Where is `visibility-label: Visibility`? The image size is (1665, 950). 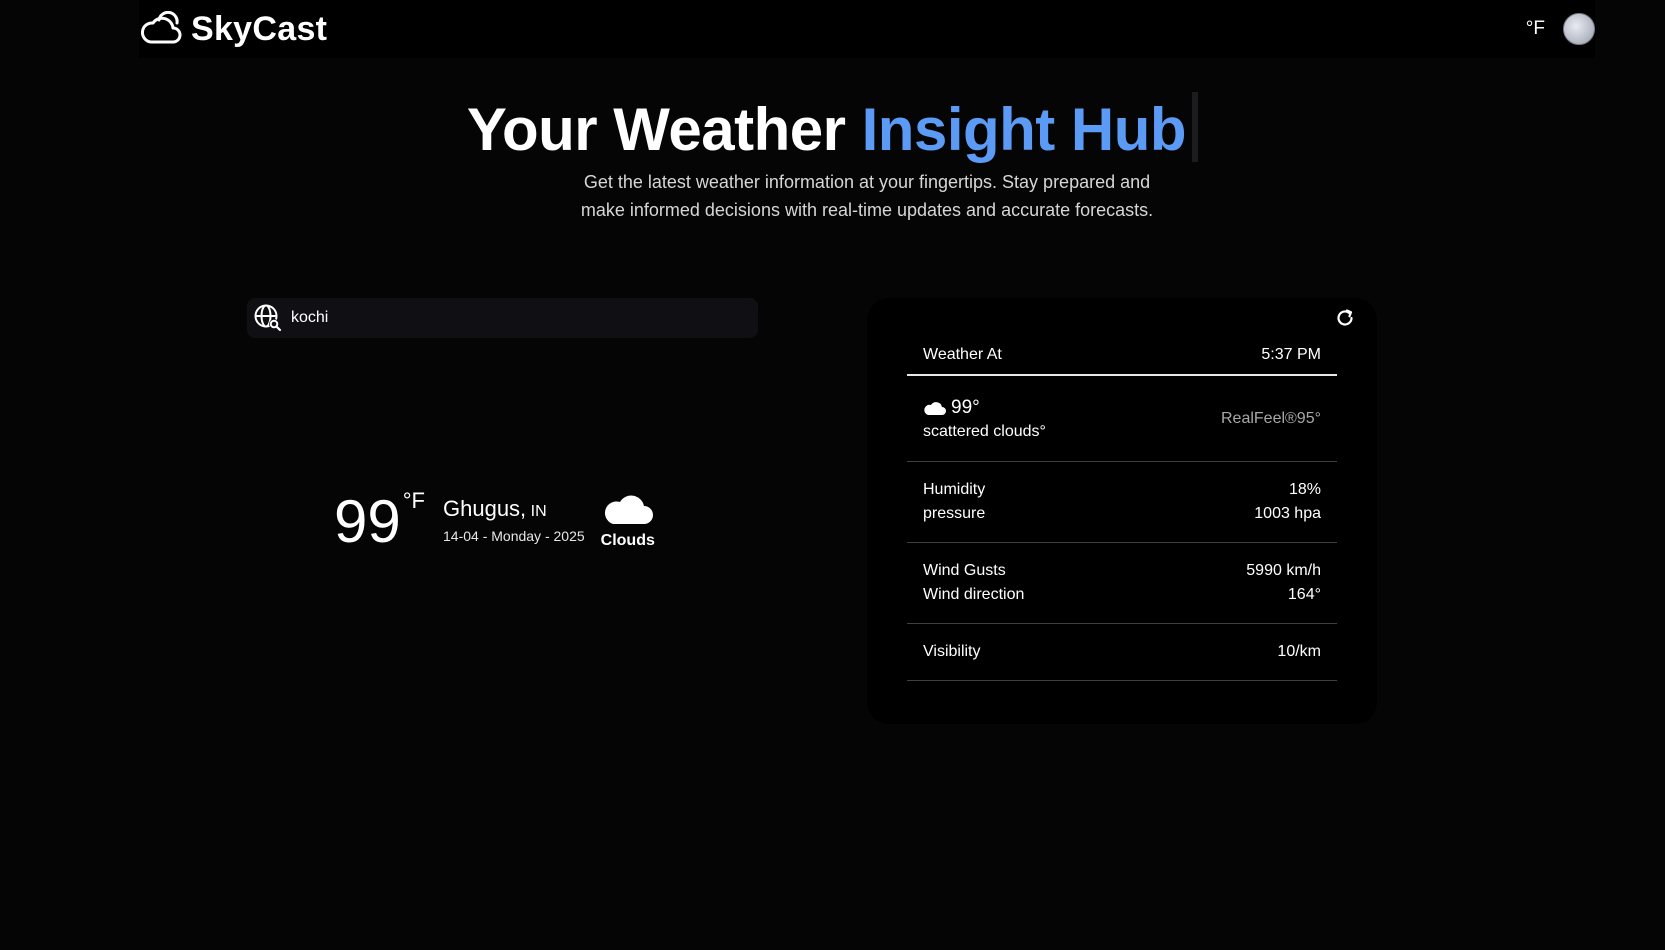 visibility-label: Visibility is located at coordinates (952, 651).